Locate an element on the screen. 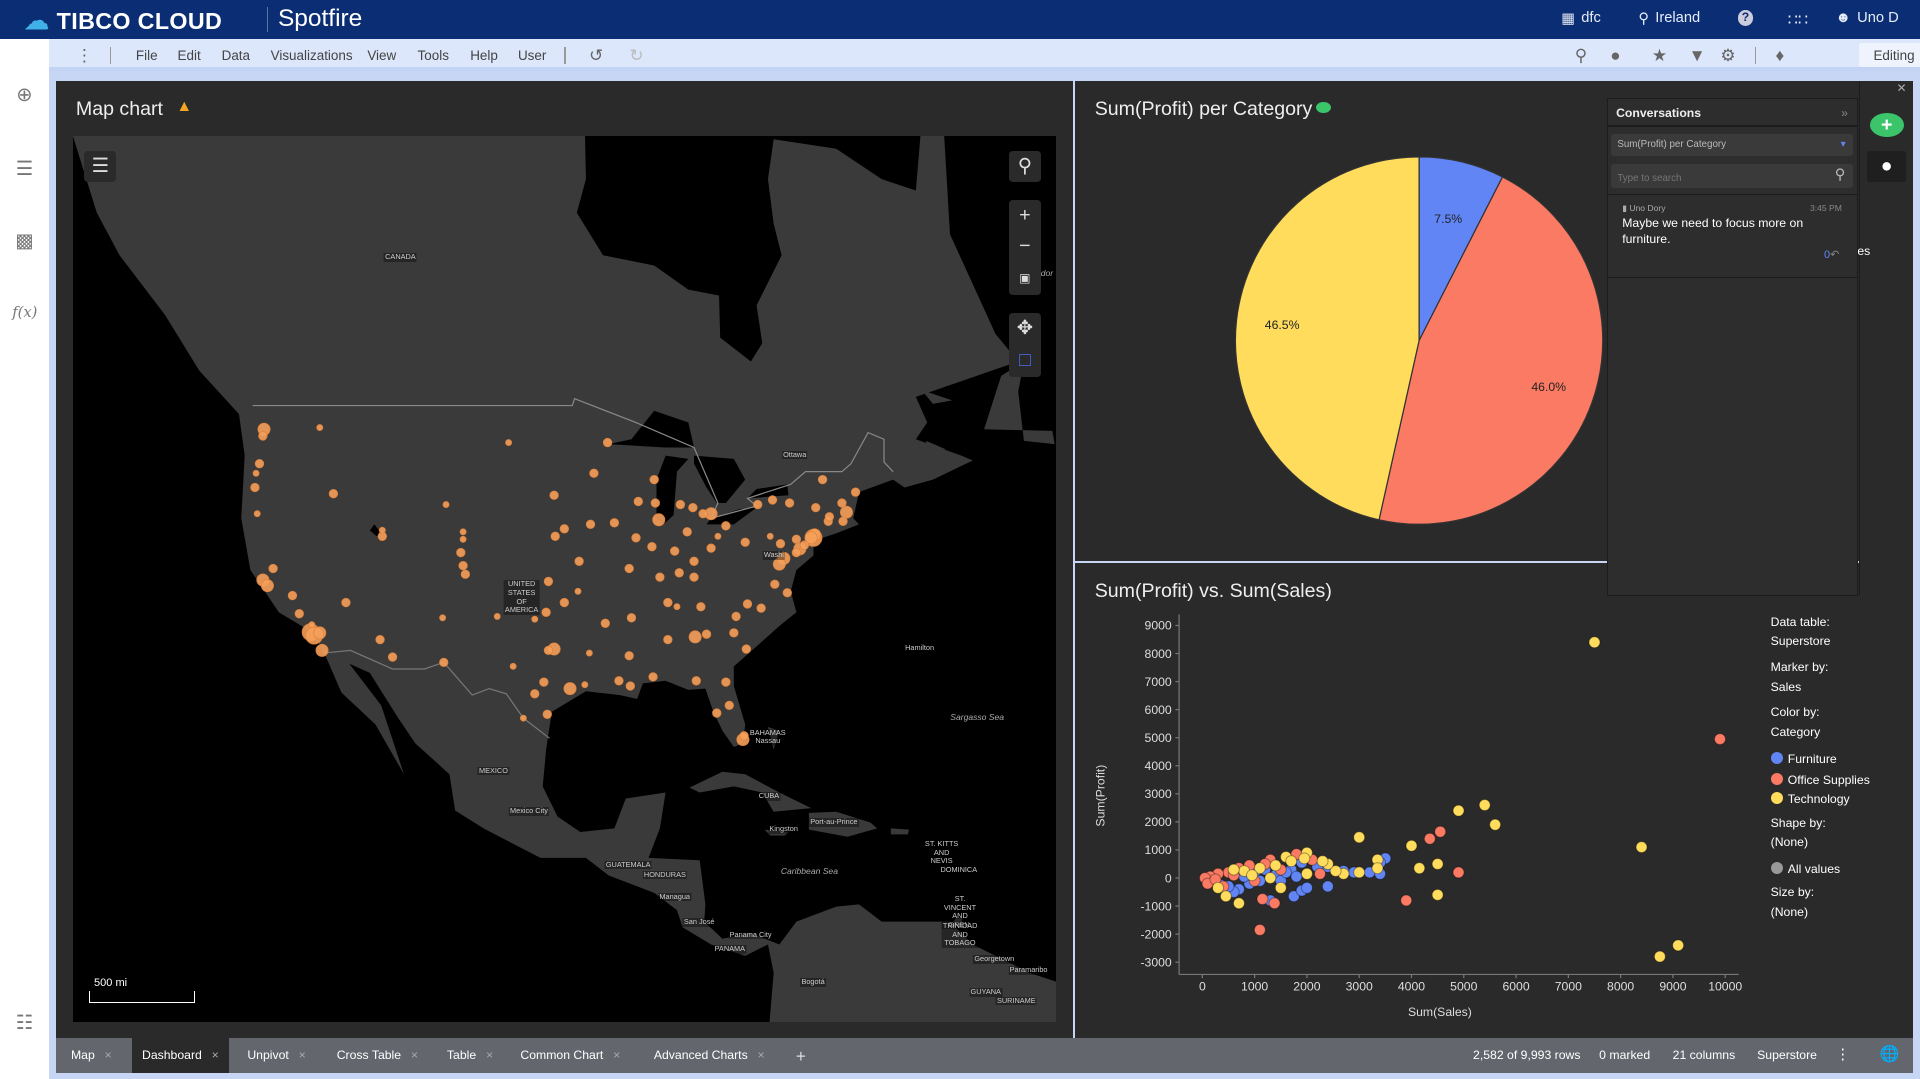  menu-help: Help is located at coordinates (484, 55).